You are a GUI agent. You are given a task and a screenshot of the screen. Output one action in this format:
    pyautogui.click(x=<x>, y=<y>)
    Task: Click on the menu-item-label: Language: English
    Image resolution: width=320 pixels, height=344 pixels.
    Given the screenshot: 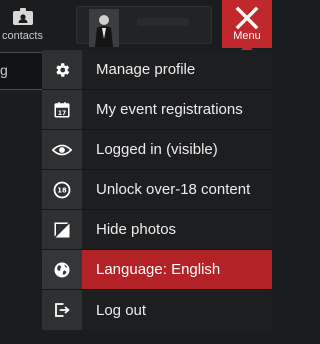 What is the action you would take?
    pyautogui.click(x=158, y=269)
    